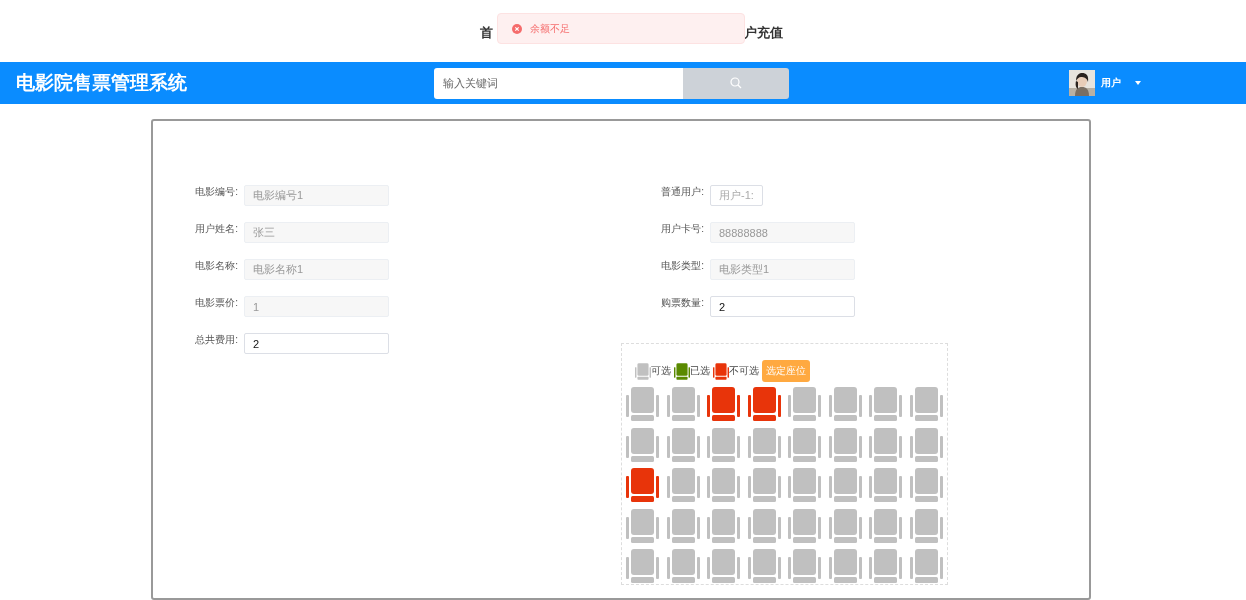 The height and width of the screenshot is (600, 1246). Describe the element at coordinates (102, 83) in the screenshot. I see `app-title: 电影院售票管理系统` at that location.